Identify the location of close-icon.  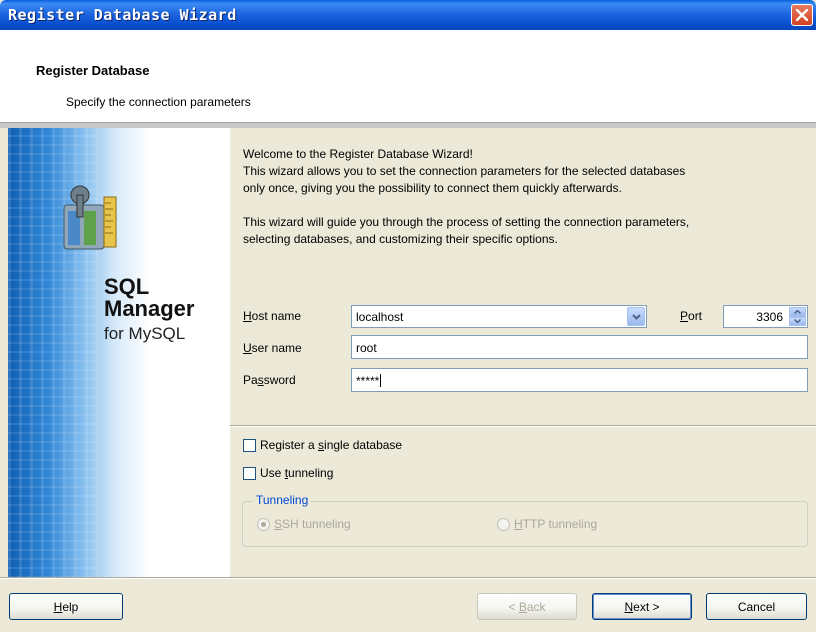
(802, 15).